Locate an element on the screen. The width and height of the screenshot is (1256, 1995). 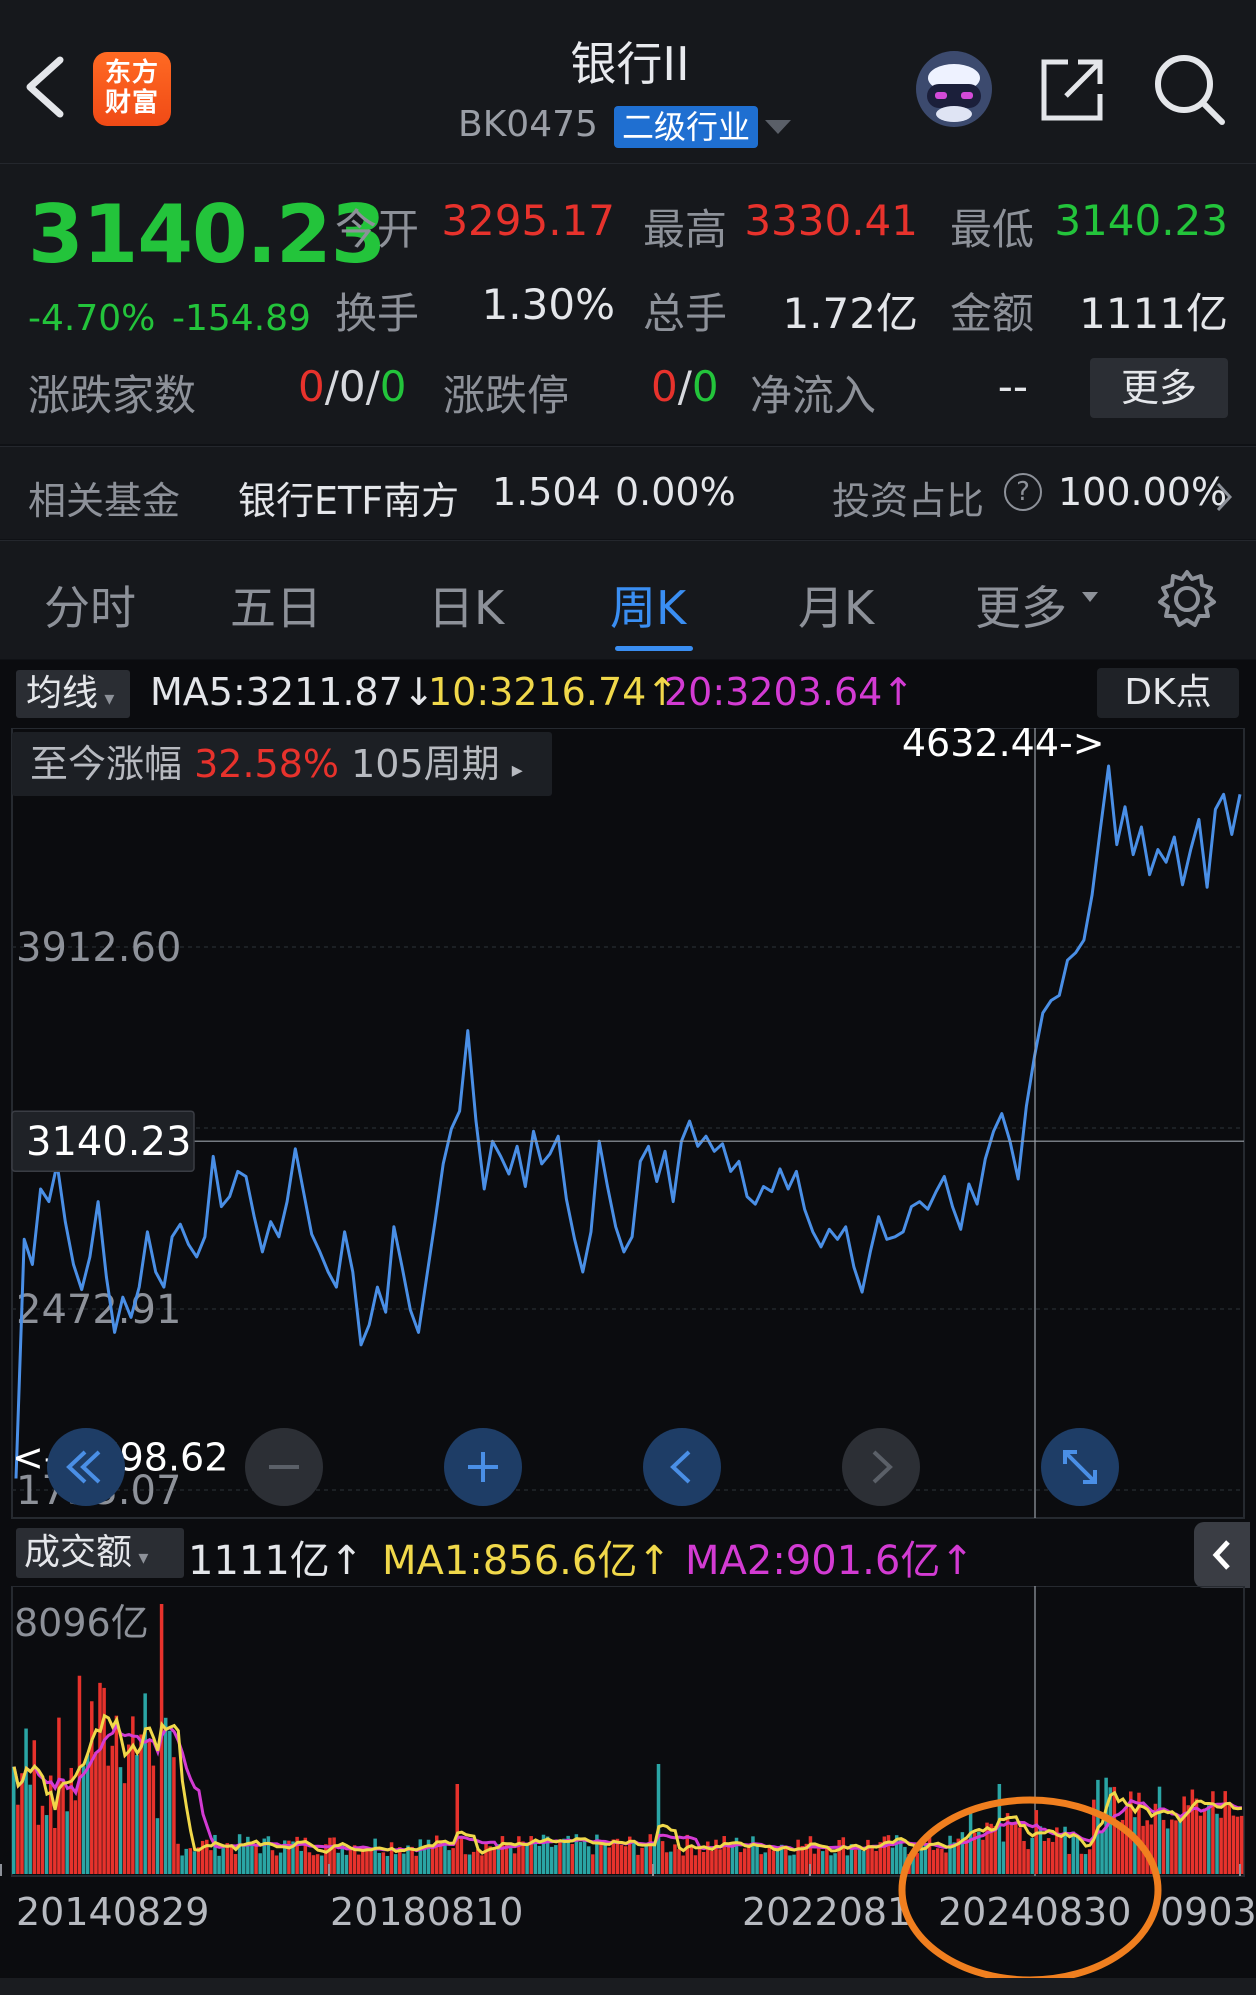
help-icon: ? is located at coordinates (1023, 492).